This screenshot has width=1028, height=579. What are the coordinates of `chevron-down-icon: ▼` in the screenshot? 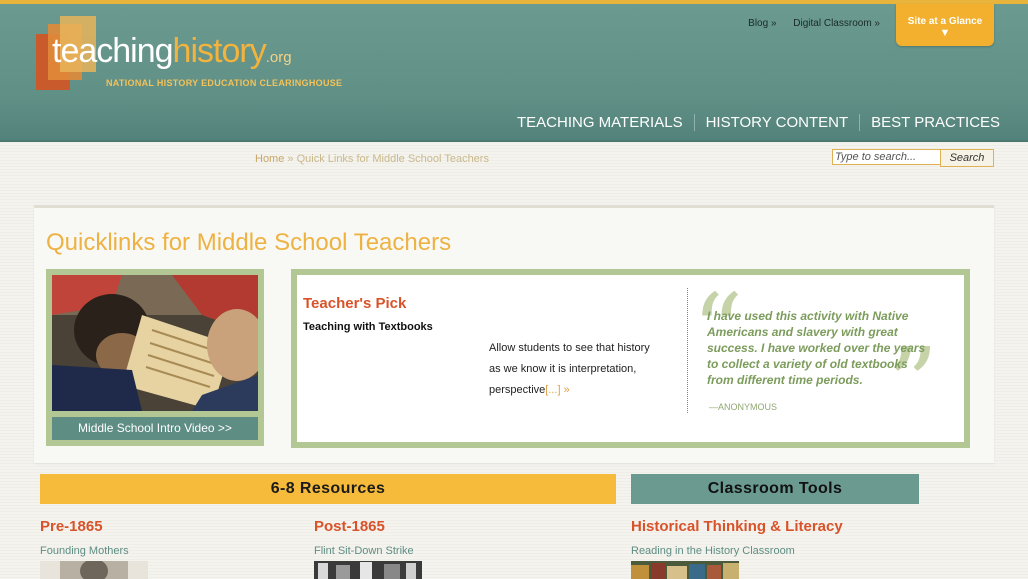 It's located at (945, 33).